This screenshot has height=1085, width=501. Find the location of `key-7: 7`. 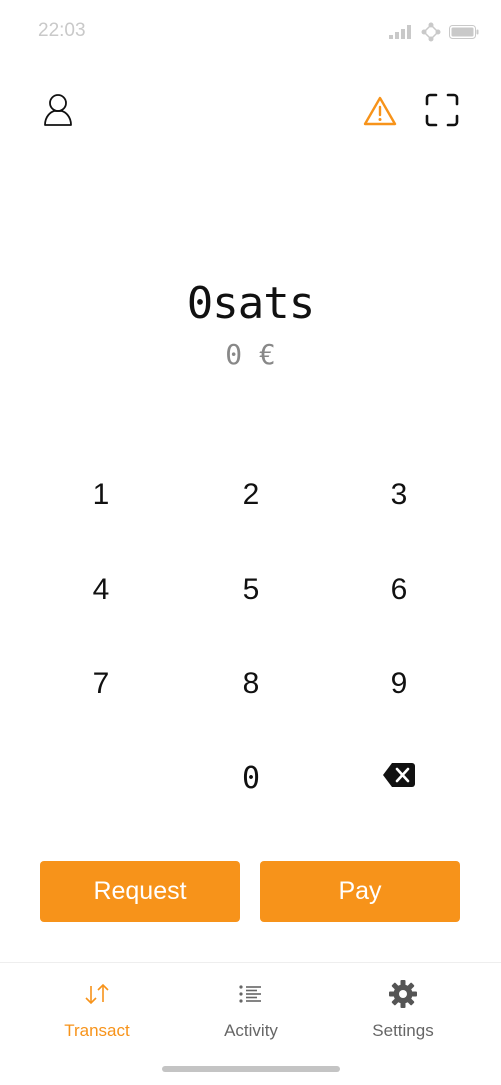

key-7: 7 is located at coordinates (101, 684).